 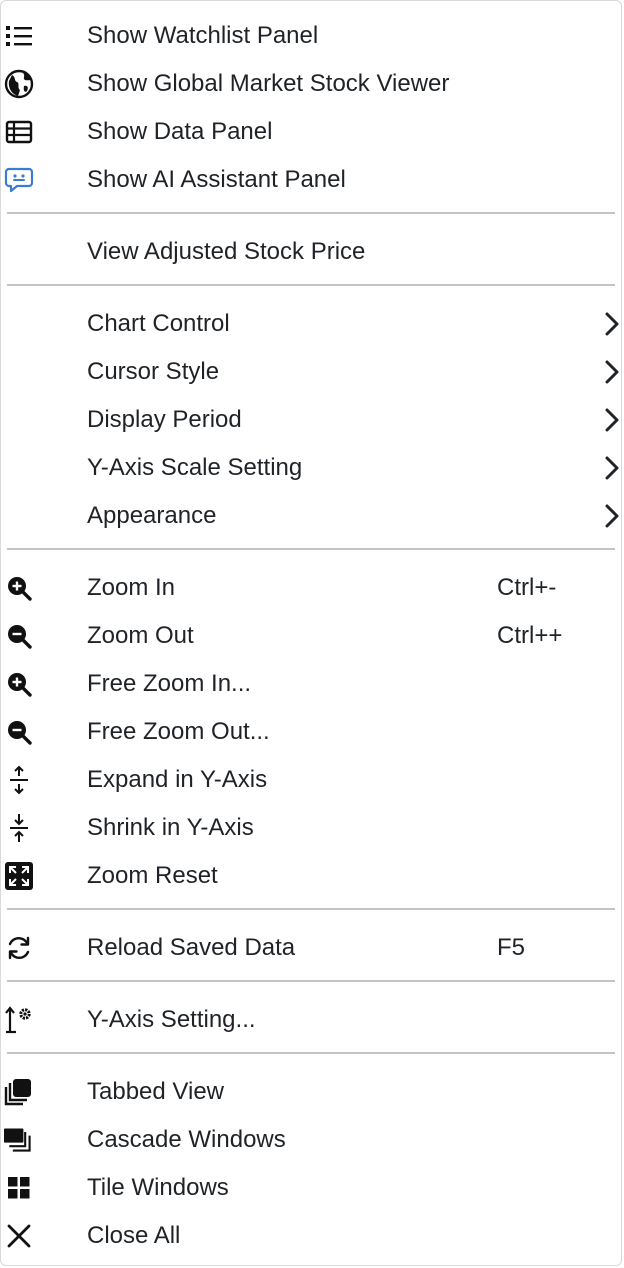 What do you see at coordinates (195, 467) in the screenshot?
I see `menu-item-label: Y-Axis Scale Setting` at bounding box center [195, 467].